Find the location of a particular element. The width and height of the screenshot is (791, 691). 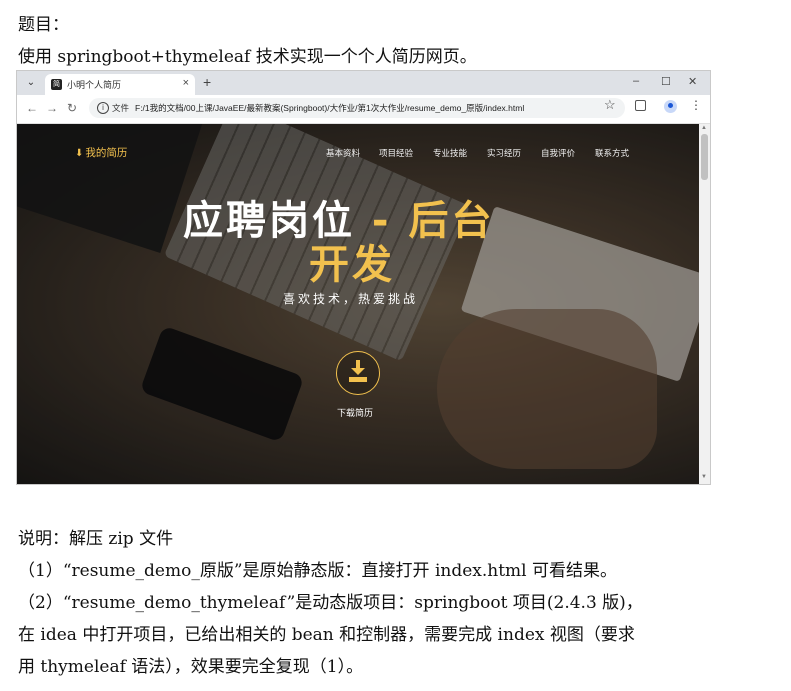

nav-item-skills: 专业技能 is located at coordinates (450, 153).